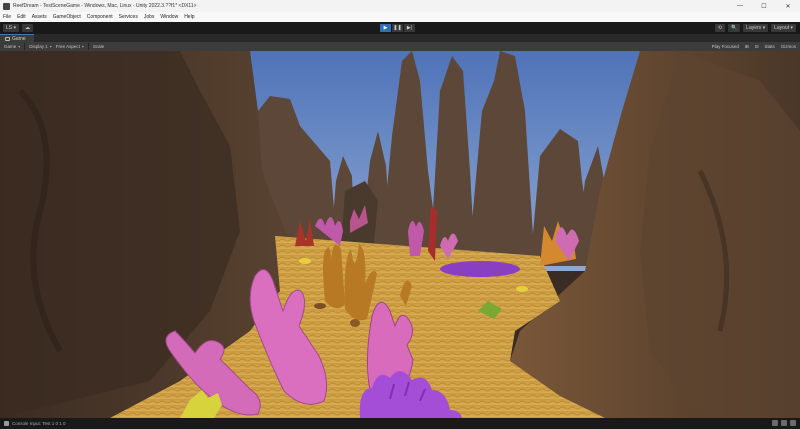 The height and width of the screenshot is (429, 800). I want to click on tab-game: Game, so click(17, 38).